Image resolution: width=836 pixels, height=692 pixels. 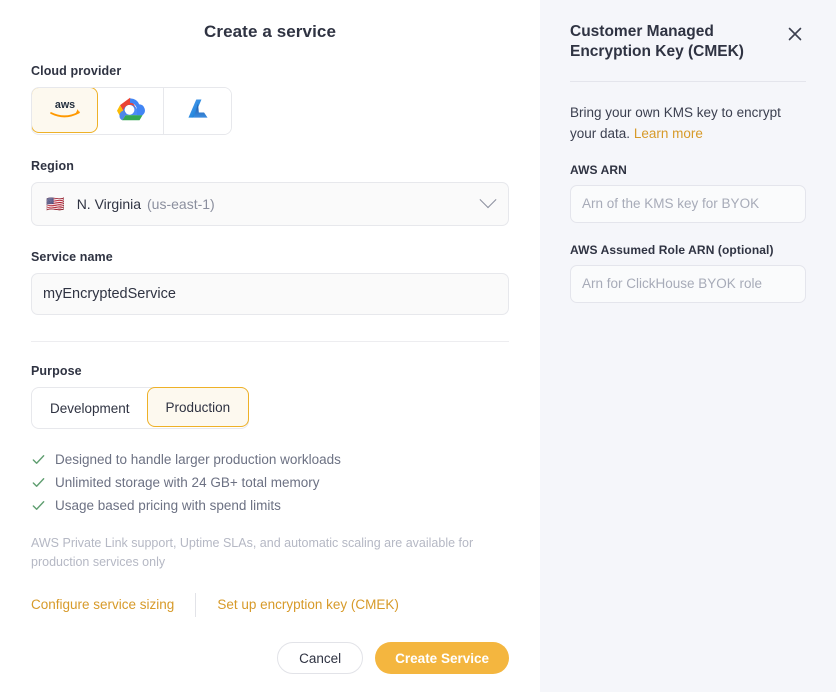 What do you see at coordinates (72, 257) in the screenshot?
I see `service-name-label: Service name` at bounding box center [72, 257].